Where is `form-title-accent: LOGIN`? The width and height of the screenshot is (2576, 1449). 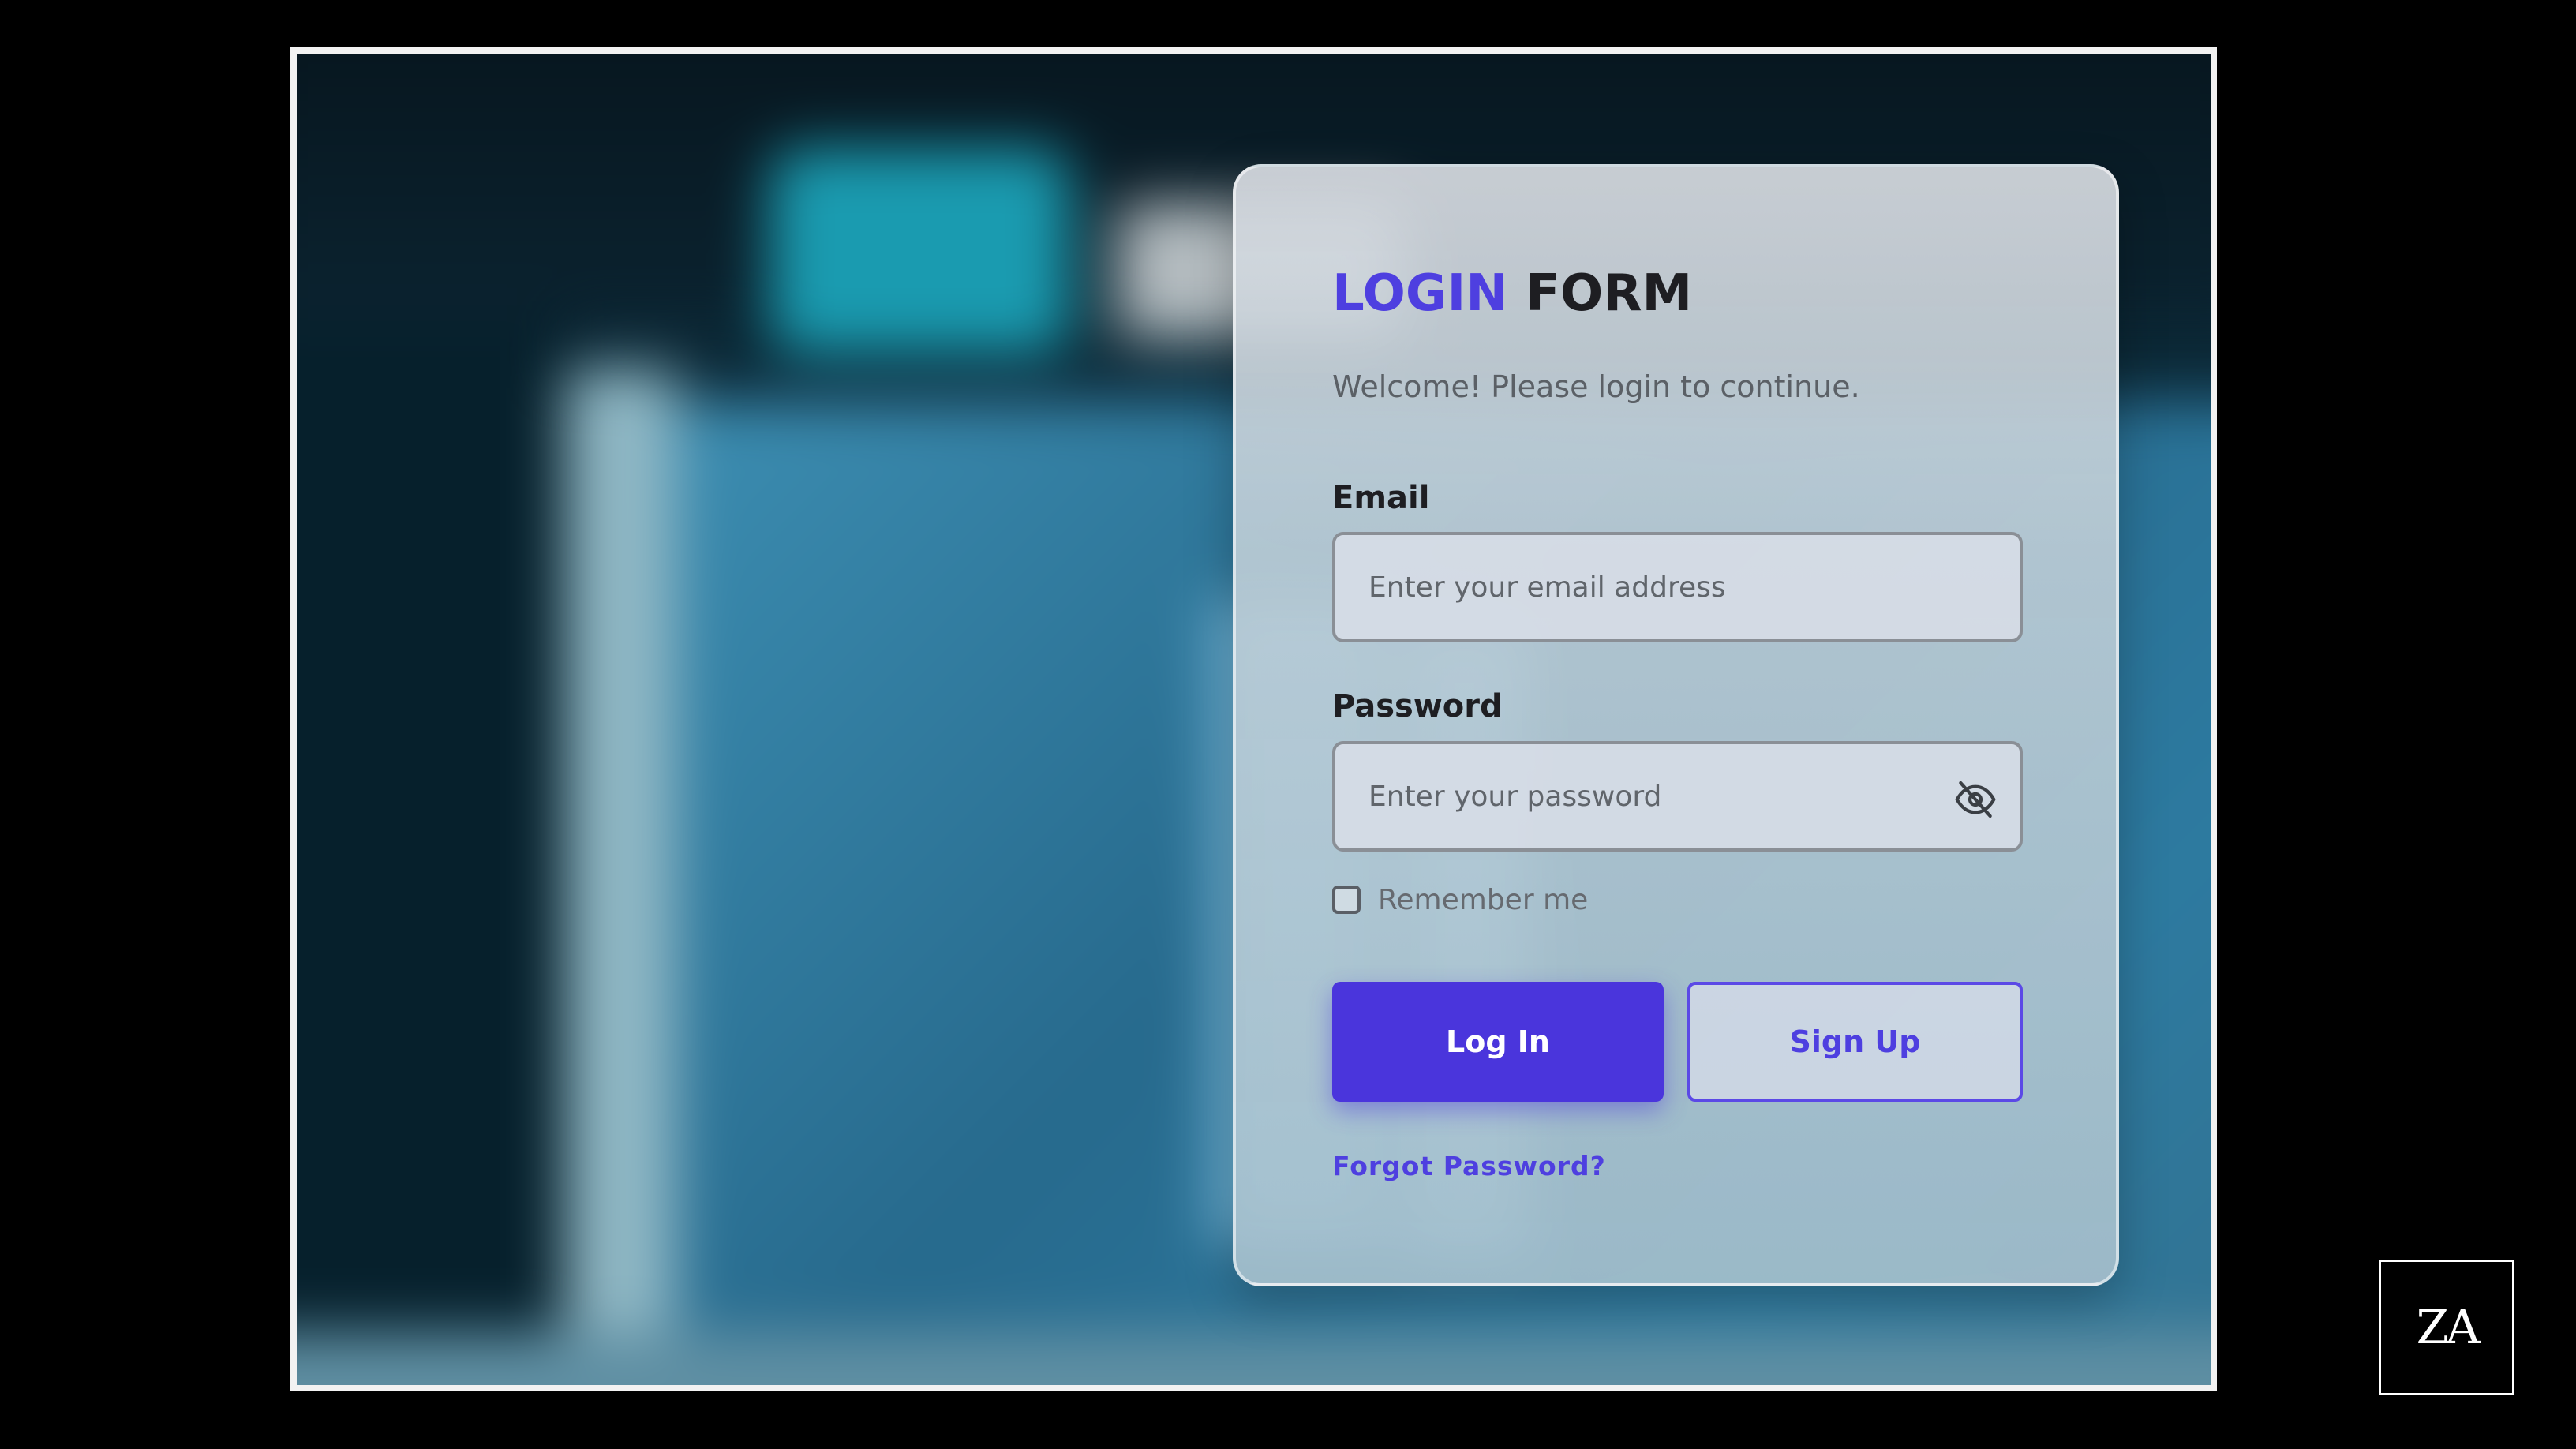 form-title-accent: LOGIN is located at coordinates (1420, 293).